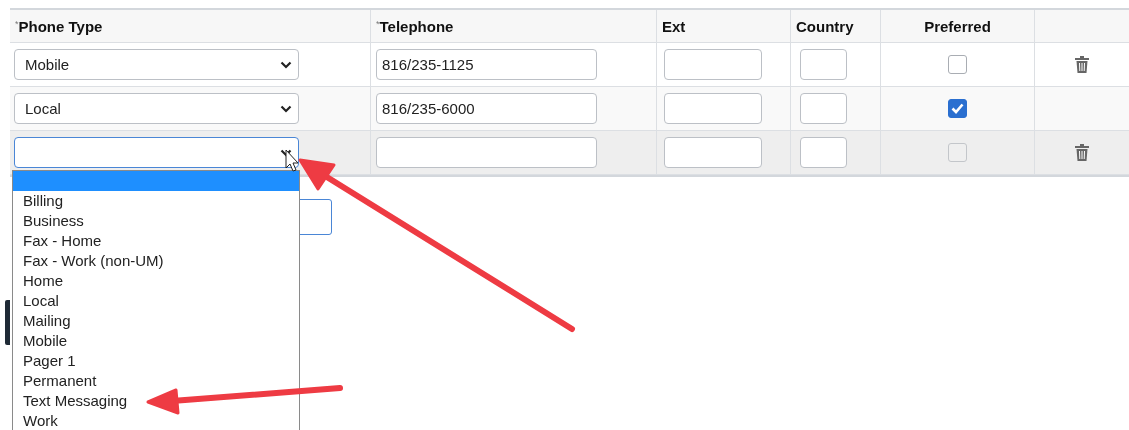 This screenshot has height=430, width=1129. Describe the element at coordinates (957, 26) in the screenshot. I see `column-header: Preferred` at that location.